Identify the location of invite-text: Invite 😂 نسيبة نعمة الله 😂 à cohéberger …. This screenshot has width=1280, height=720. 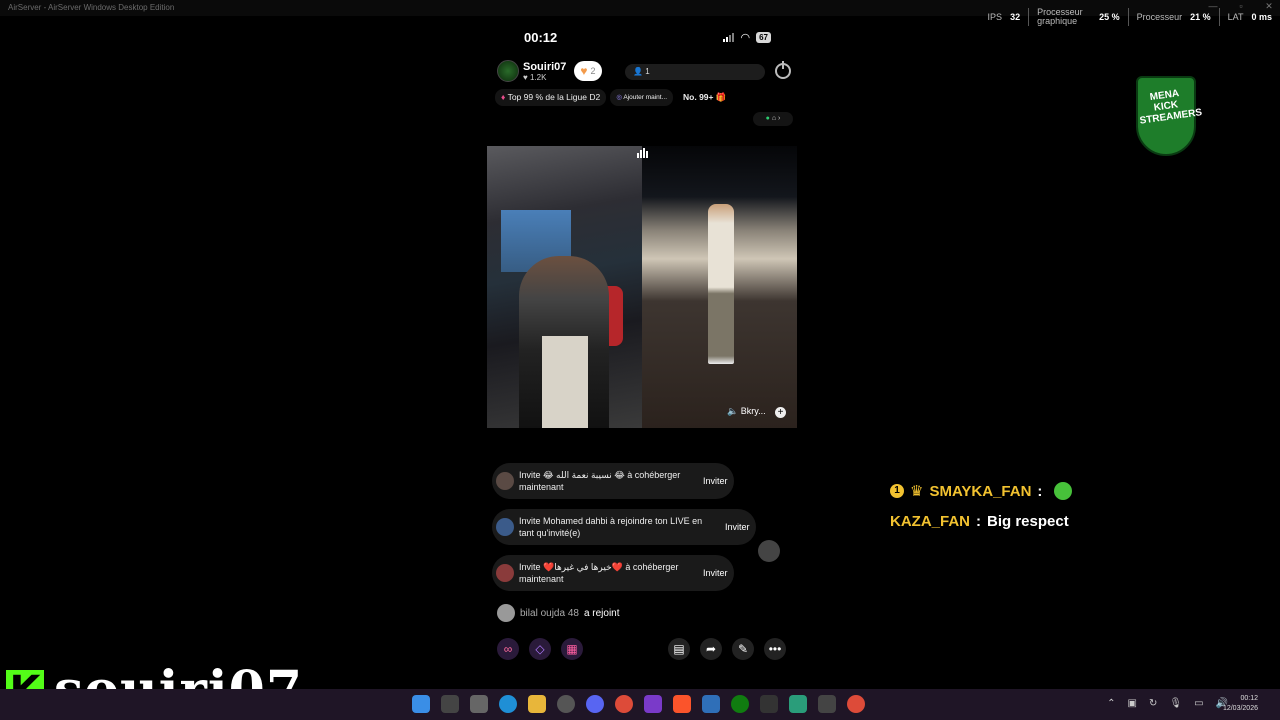
(600, 481).